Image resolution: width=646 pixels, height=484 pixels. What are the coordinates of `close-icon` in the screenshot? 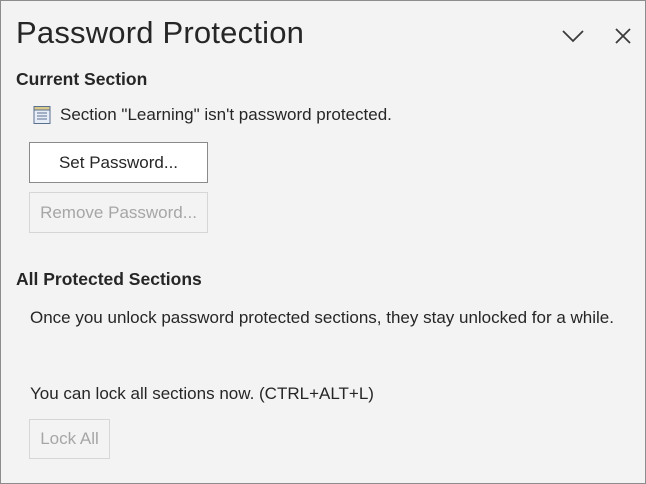 It's located at (623, 36).